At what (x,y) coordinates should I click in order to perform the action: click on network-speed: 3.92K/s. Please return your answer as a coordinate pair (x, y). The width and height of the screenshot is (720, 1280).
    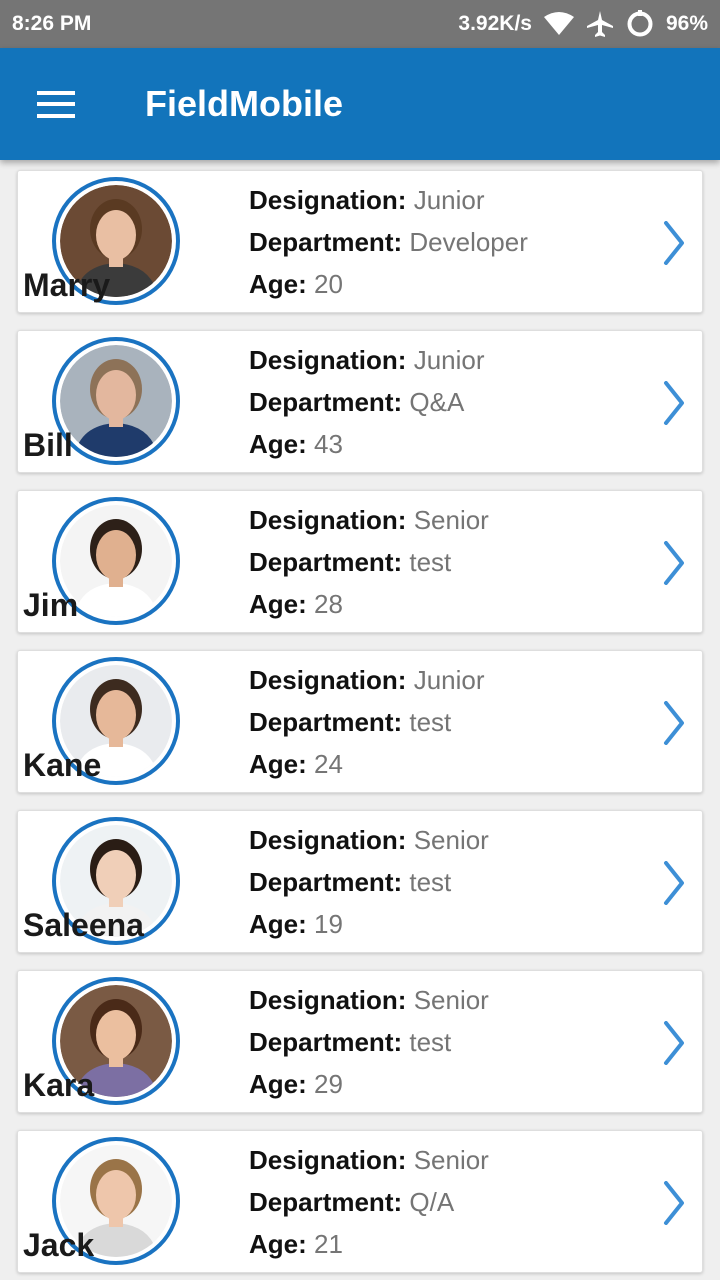
    Looking at the image, I should click on (495, 23).